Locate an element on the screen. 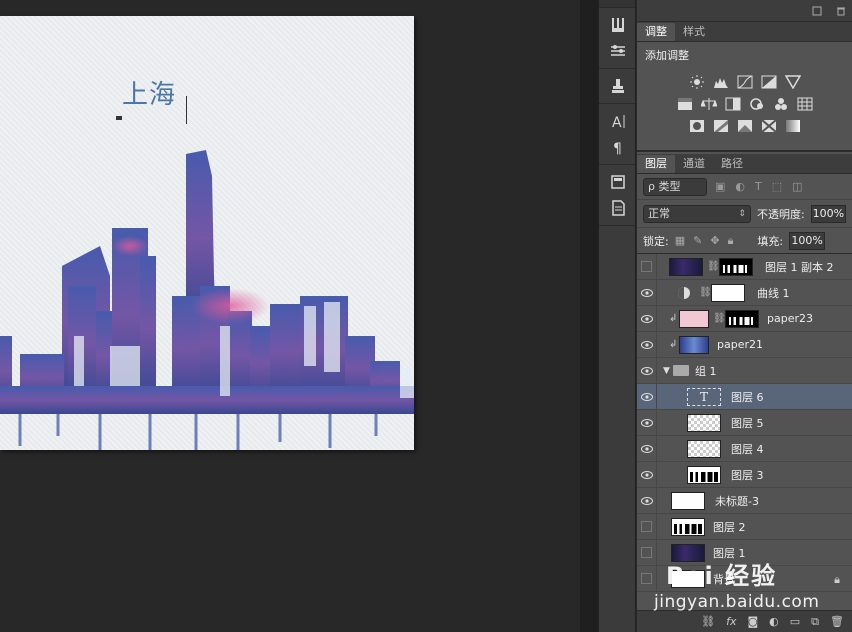  link-icon: ⛓ is located at coordinates (705, 292).